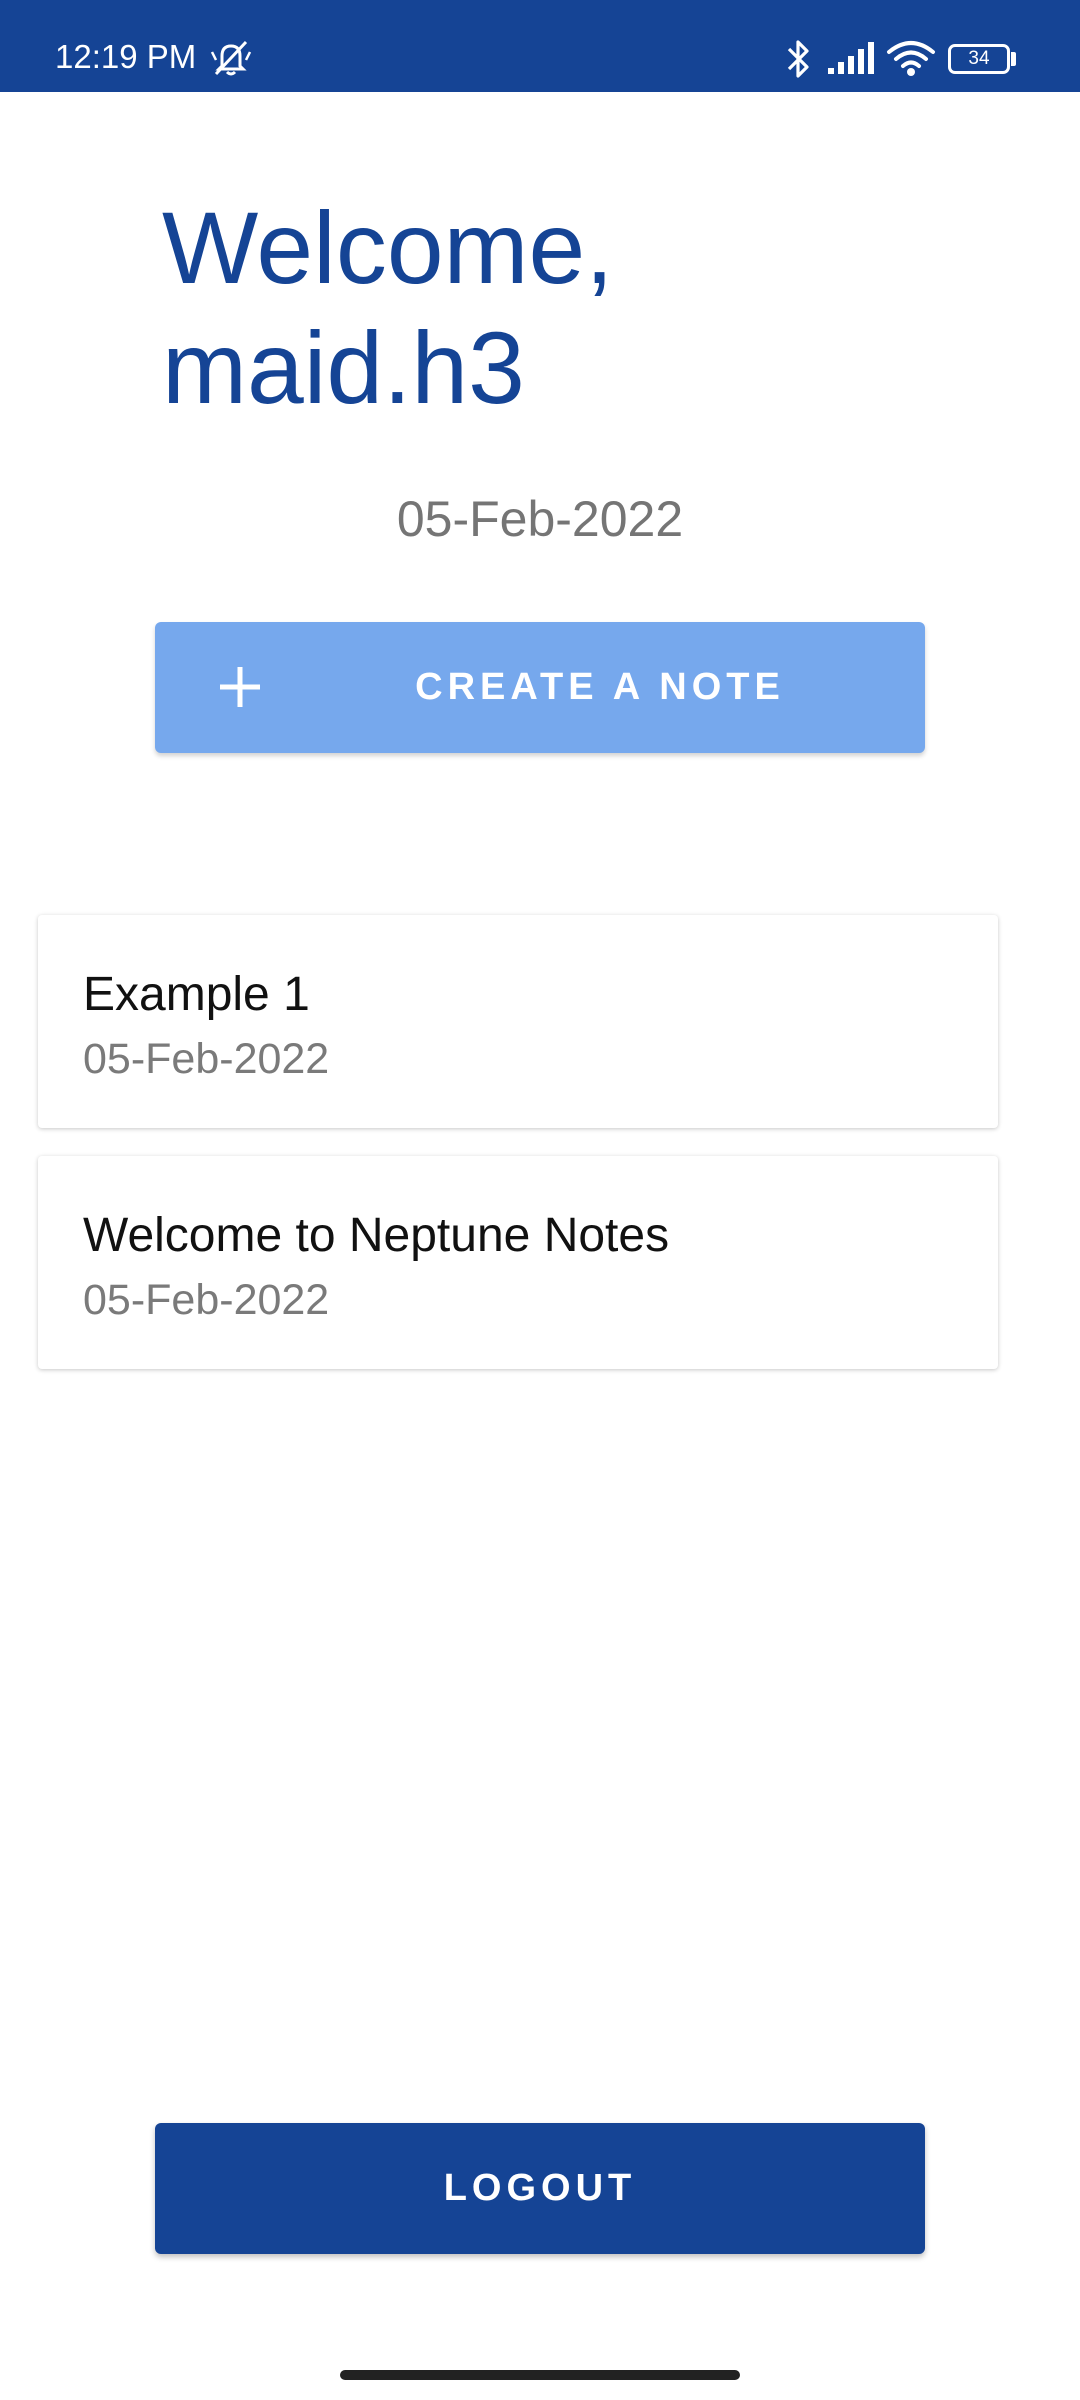  I want to click on home-indicator, so click(540, 2375).